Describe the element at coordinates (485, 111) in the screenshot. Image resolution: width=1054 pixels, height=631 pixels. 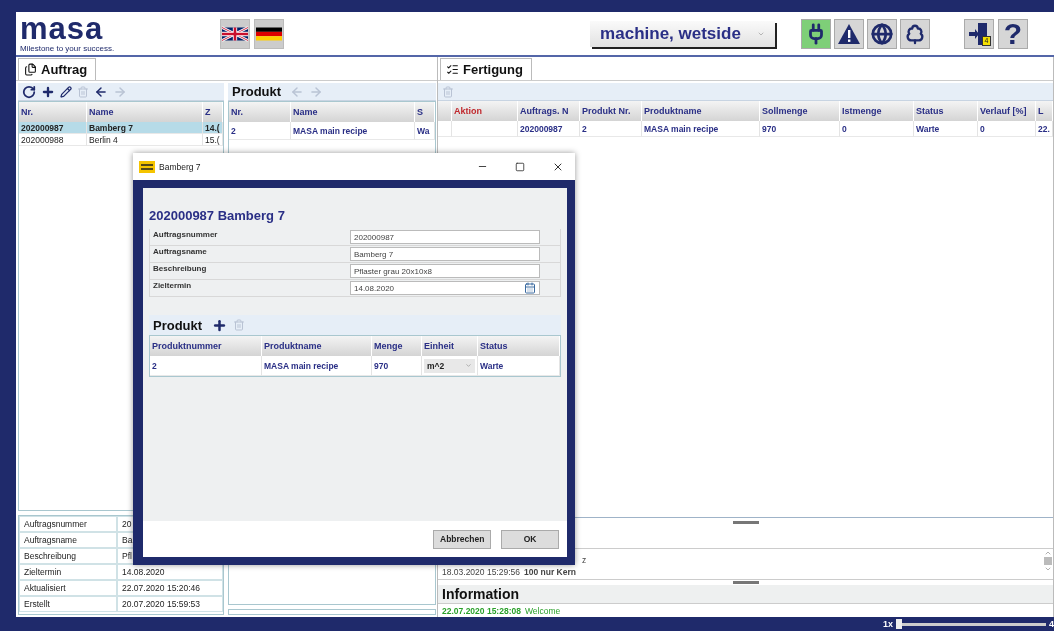
I see `column-header: Aktion` at that location.